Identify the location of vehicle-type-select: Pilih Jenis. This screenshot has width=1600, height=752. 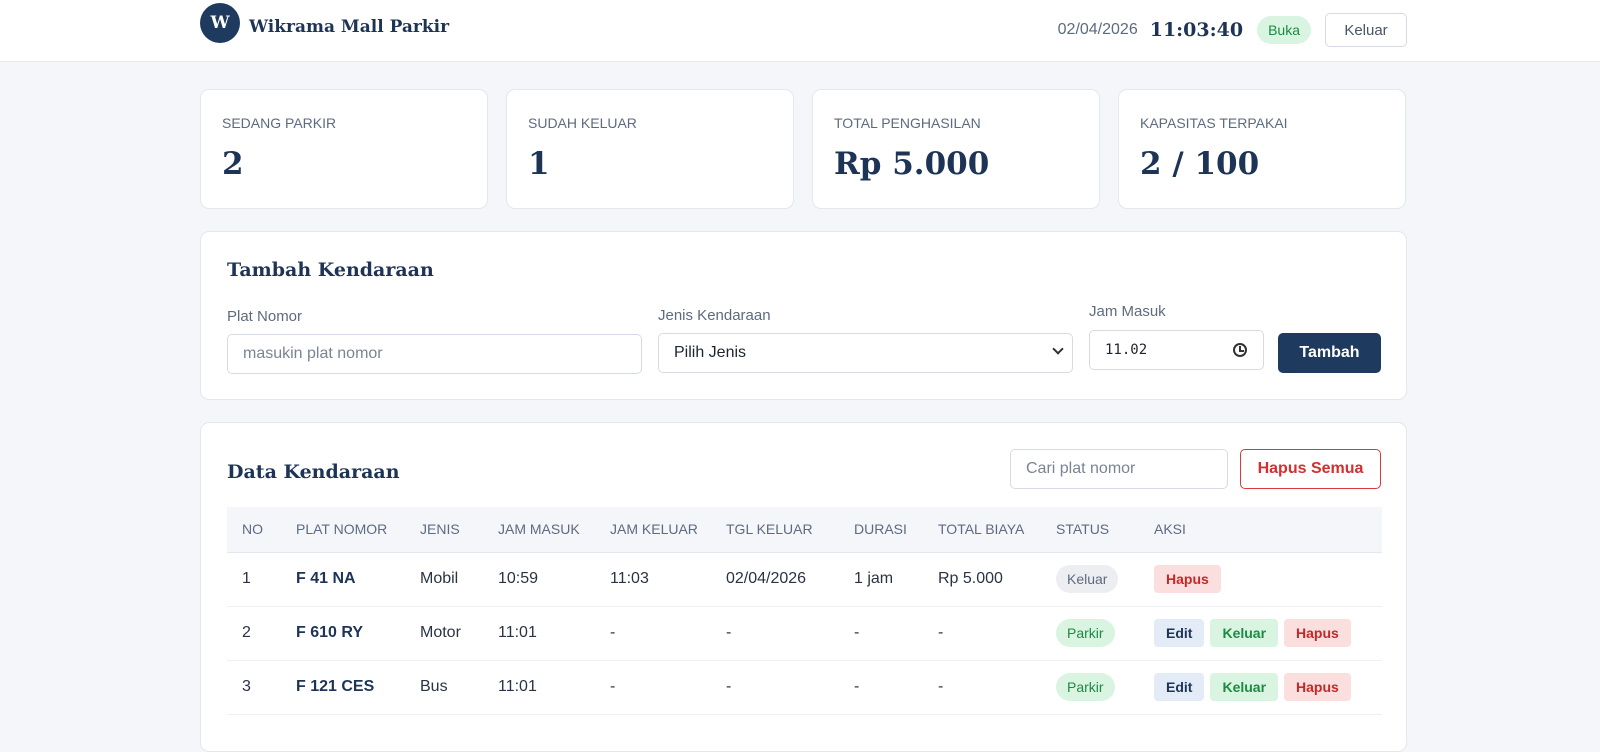
(865, 353).